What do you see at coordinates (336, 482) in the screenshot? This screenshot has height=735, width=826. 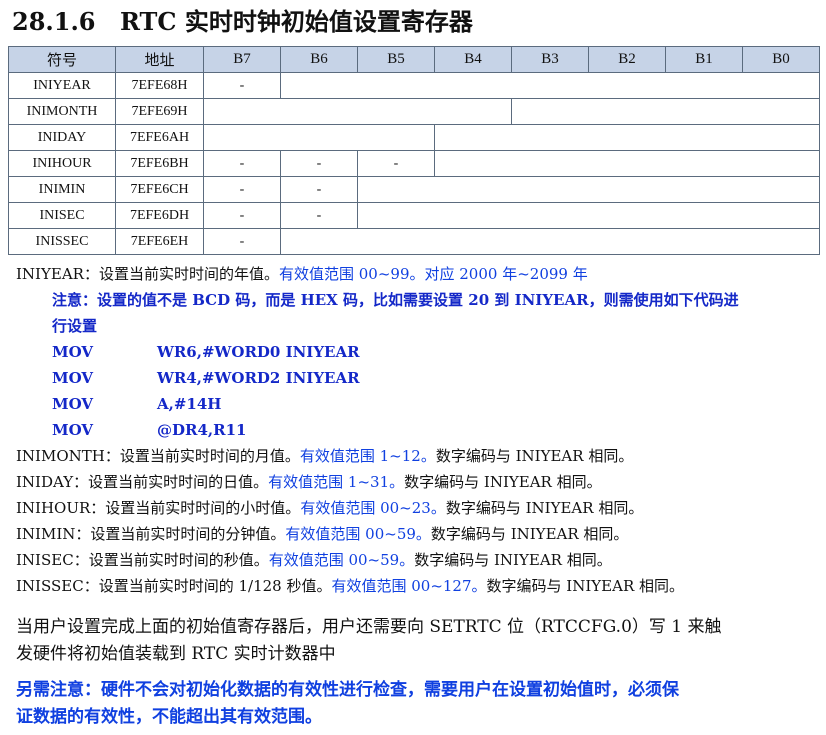 I see `valid-range: 有效值范围 1~31。` at bounding box center [336, 482].